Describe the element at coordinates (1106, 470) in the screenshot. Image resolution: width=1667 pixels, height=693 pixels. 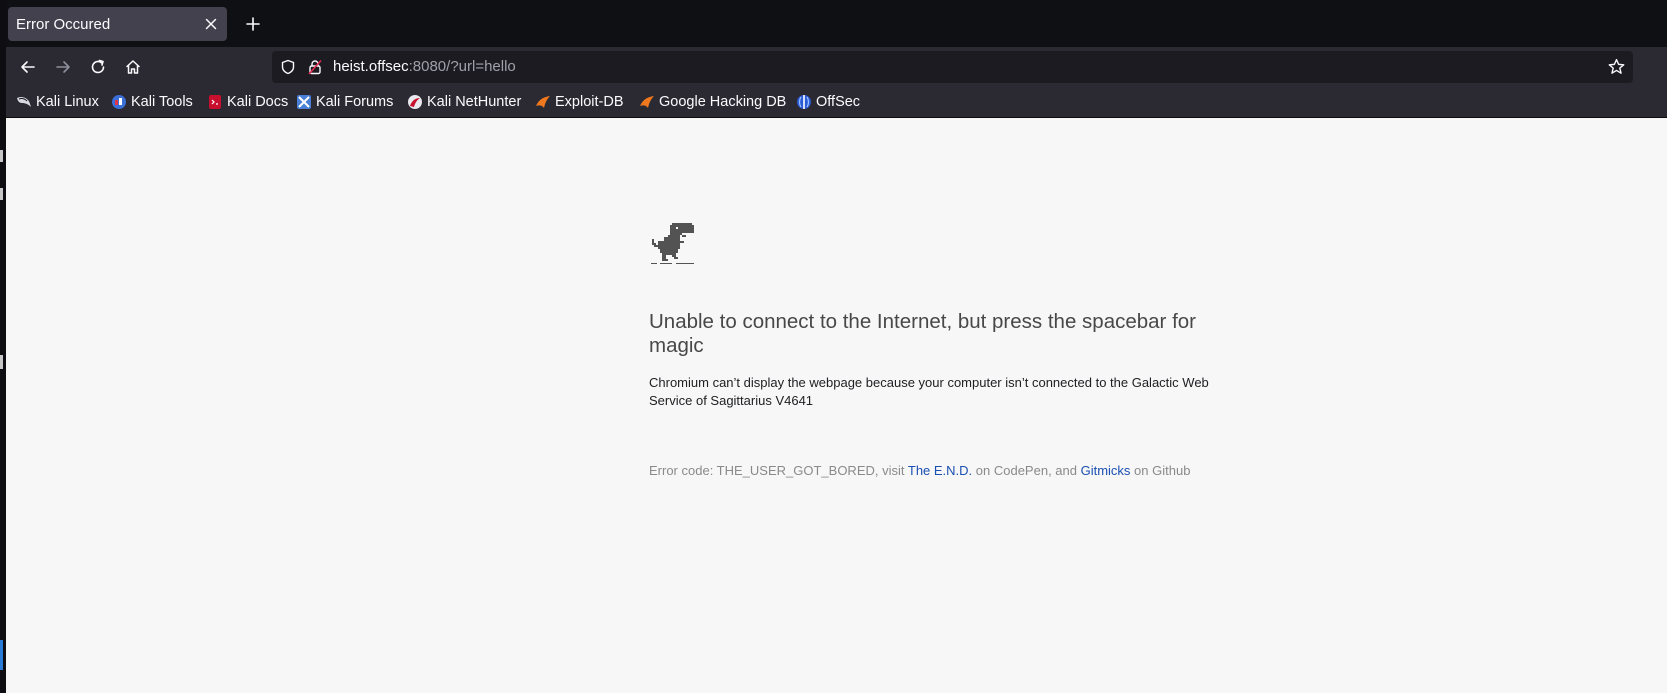
I see `gitmicks-link: Gitmicks` at that location.